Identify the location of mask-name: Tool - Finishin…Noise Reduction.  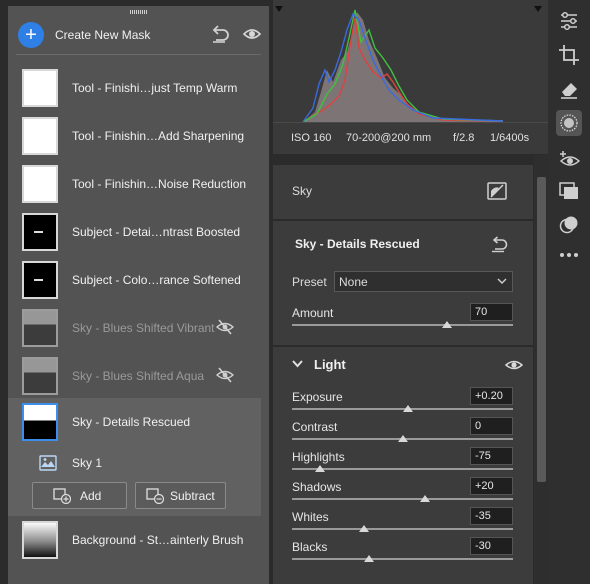
(159, 184).